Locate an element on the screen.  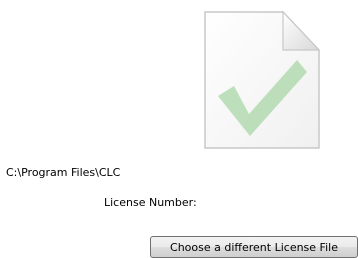
license-number-label: License Number: is located at coordinates (150, 202).